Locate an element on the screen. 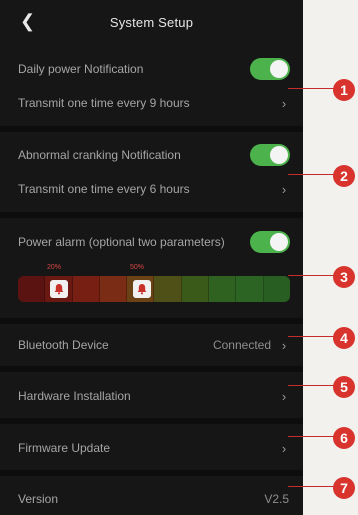 The height and width of the screenshot is (515, 358). page-title: System Setup is located at coordinates (151, 22).